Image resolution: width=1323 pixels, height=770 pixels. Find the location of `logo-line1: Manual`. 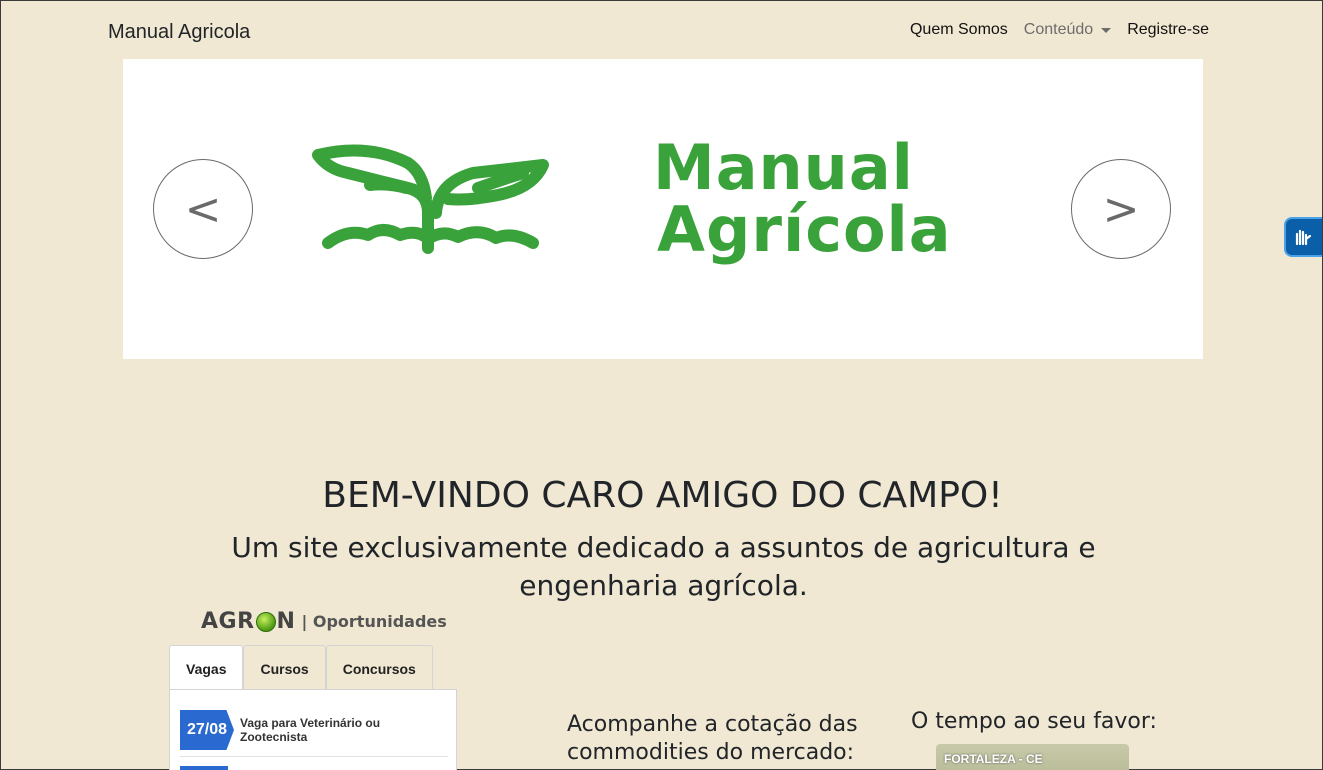

logo-line1: Manual is located at coordinates (783, 167).